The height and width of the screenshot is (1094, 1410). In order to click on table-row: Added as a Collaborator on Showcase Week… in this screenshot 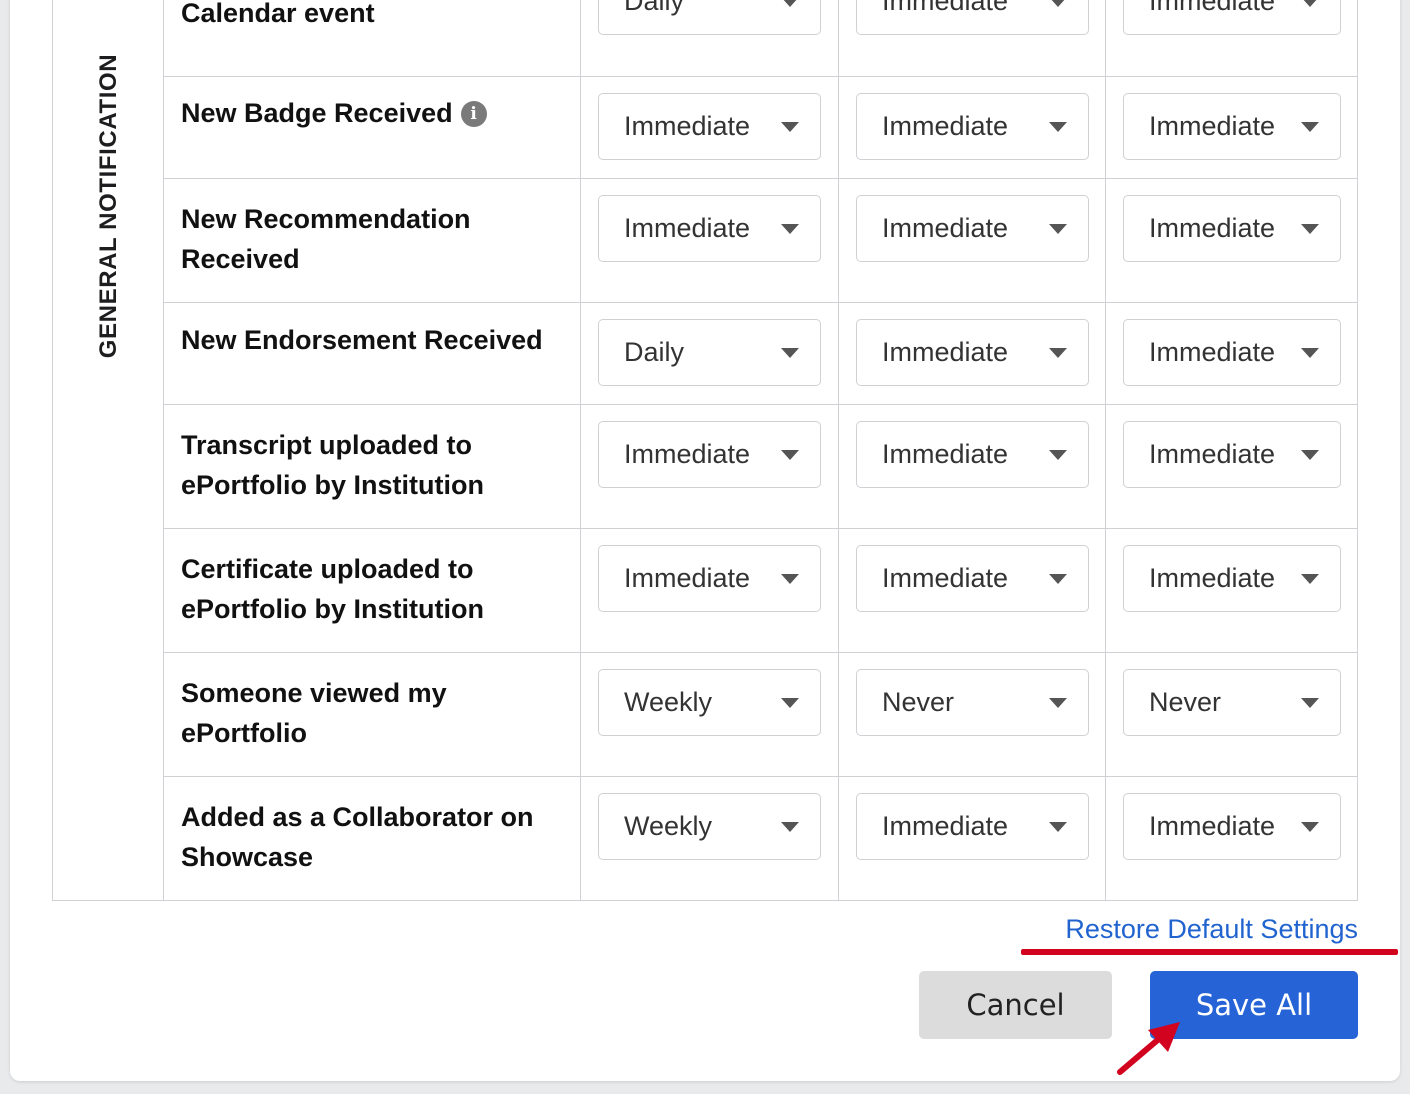, I will do `click(760, 838)`.